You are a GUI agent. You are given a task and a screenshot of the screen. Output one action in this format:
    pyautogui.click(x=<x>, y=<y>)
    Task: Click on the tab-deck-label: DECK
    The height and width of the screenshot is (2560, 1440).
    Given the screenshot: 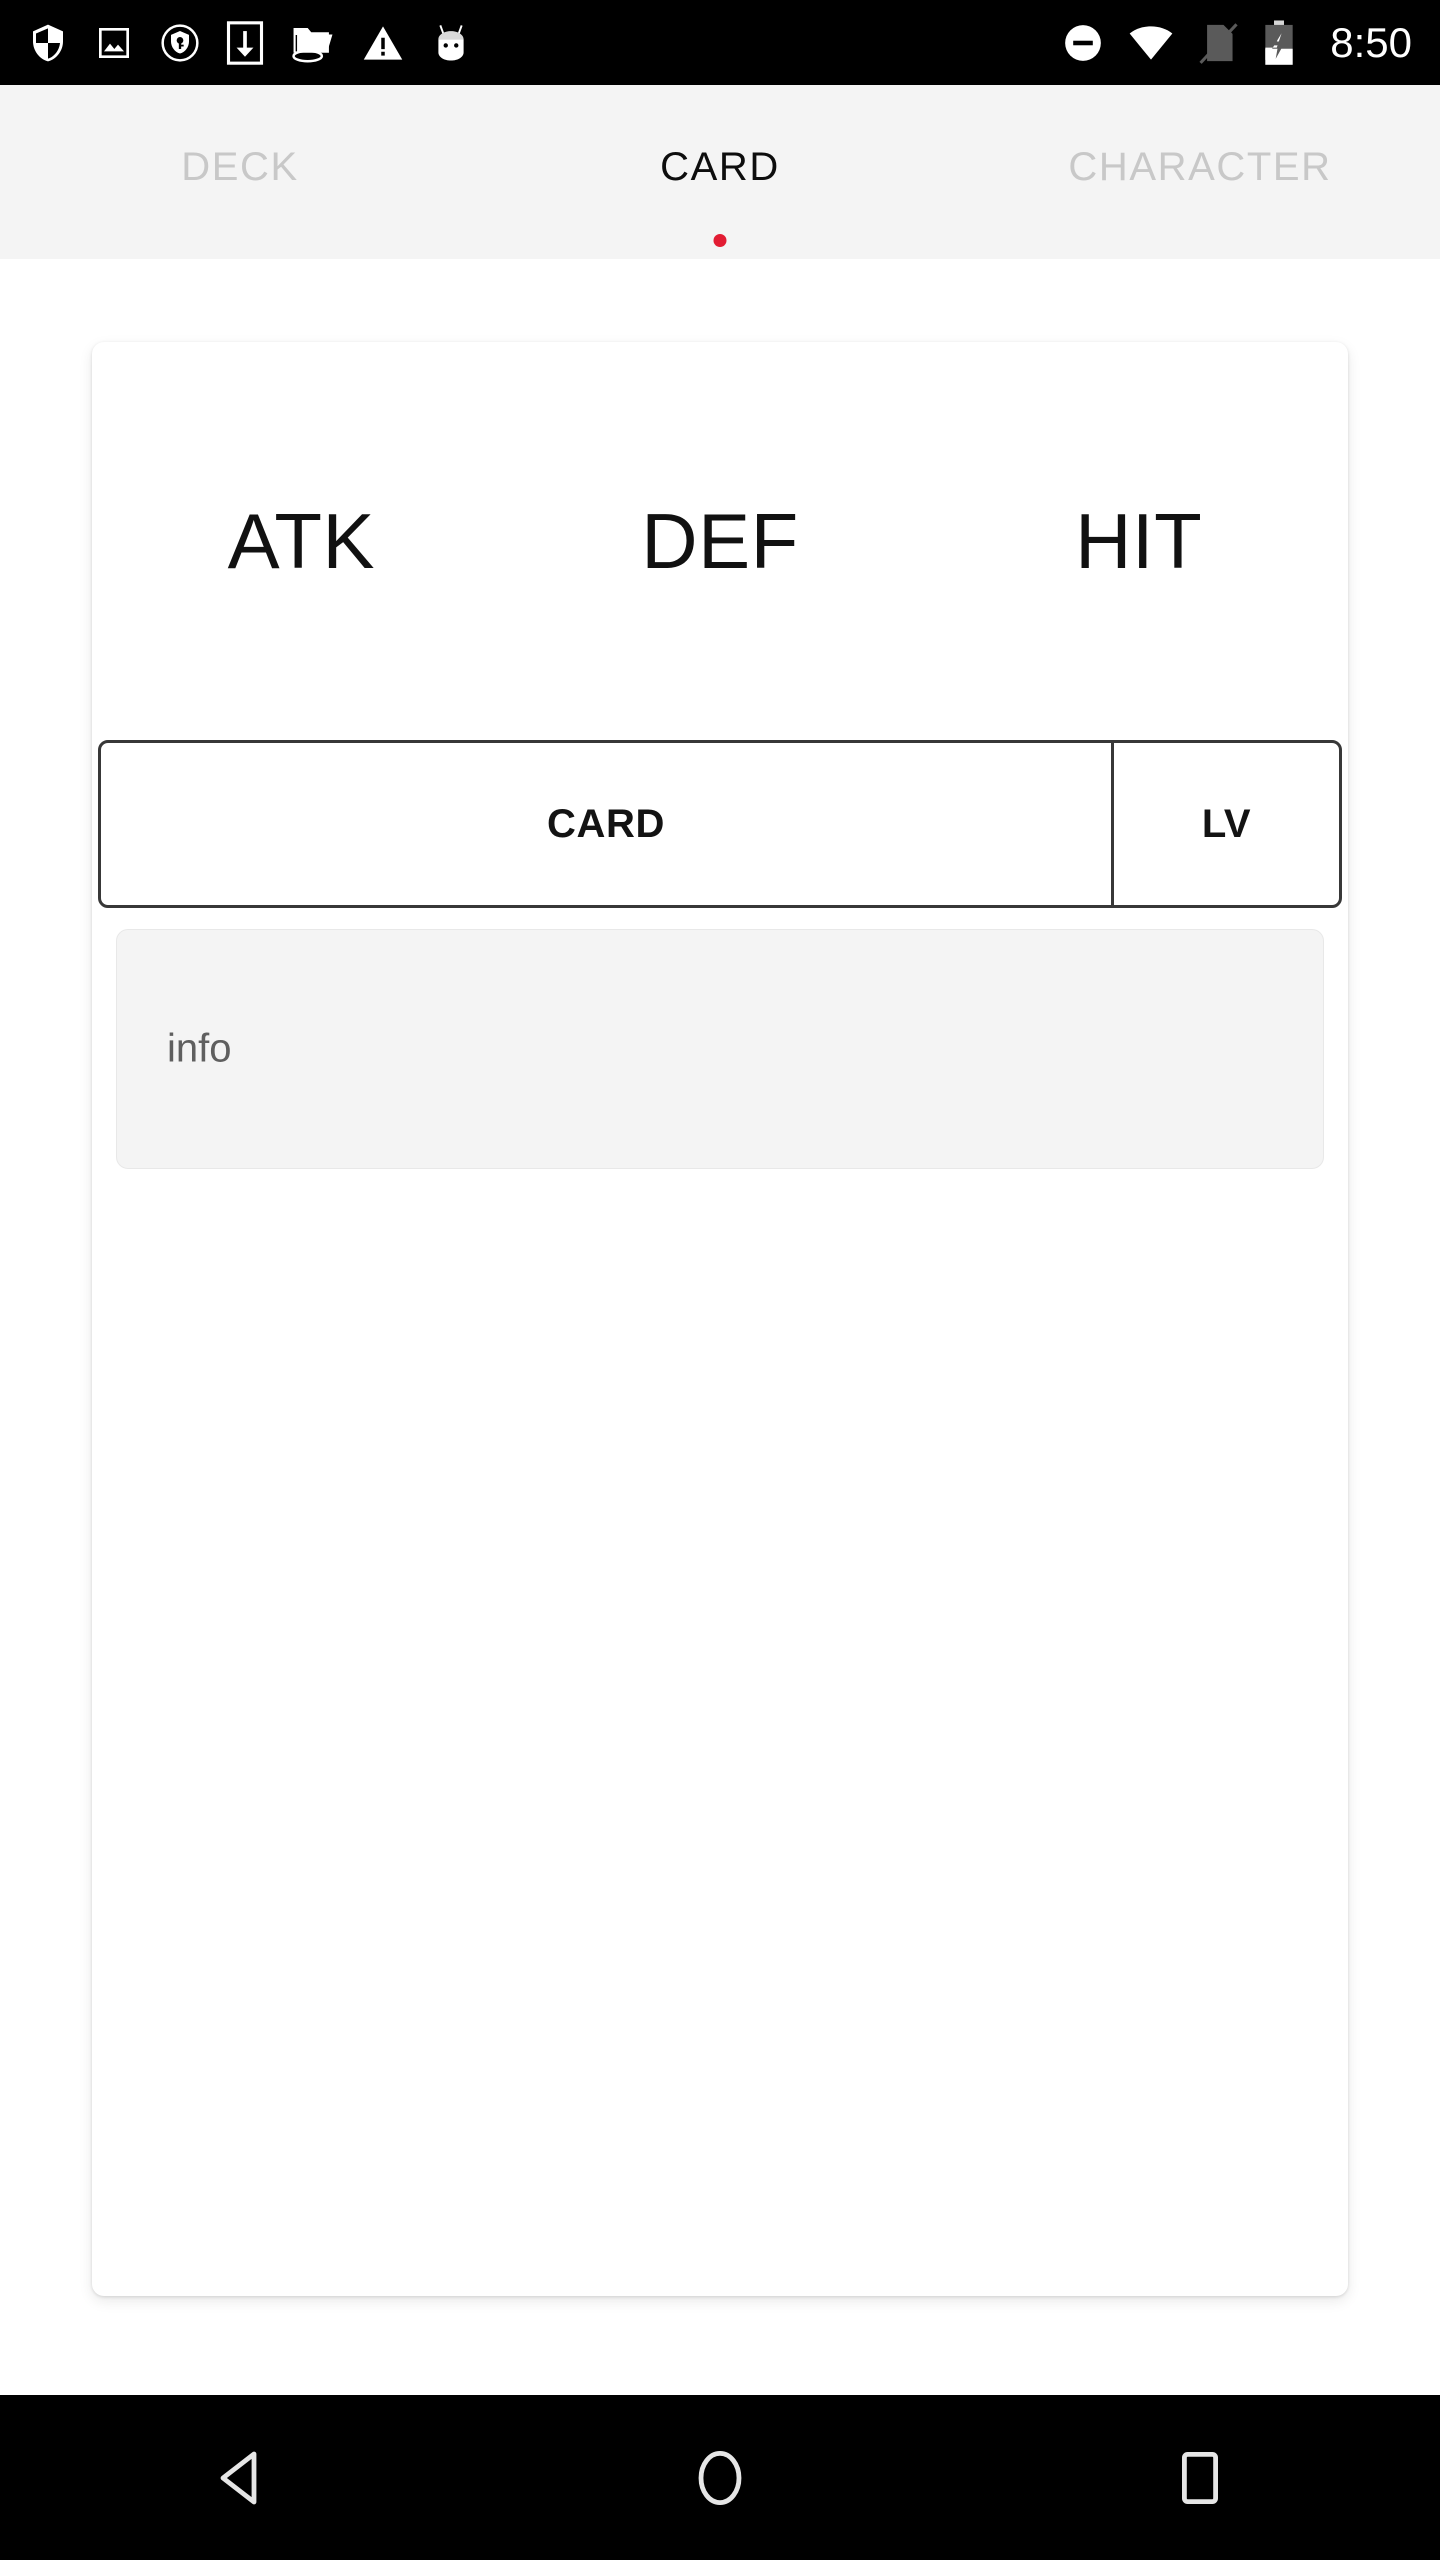 What is the action you would take?
    pyautogui.click(x=240, y=166)
    